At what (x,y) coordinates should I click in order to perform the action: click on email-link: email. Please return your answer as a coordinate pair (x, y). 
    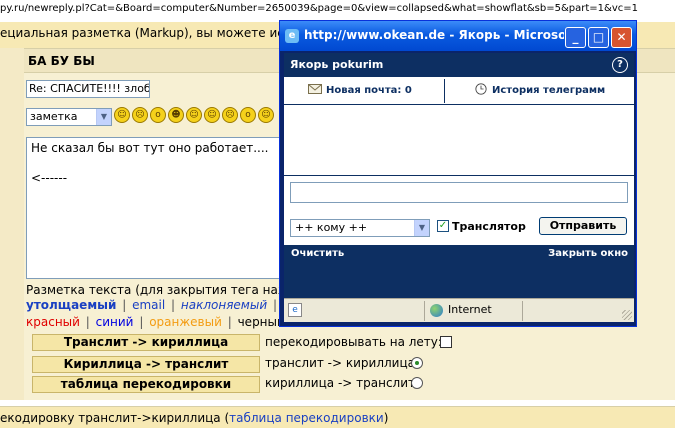
    Looking at the image, I should click on (148, 305).